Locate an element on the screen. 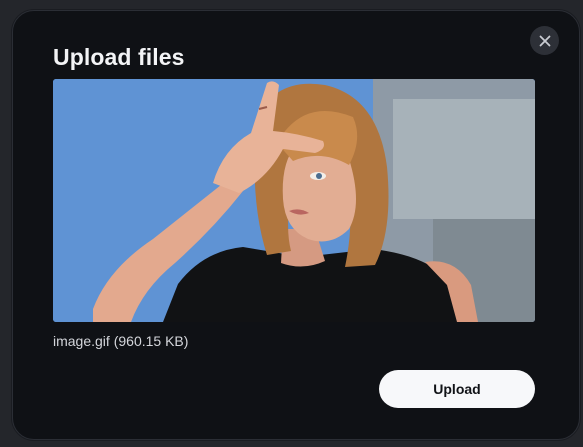 This screenshot has width=583, height=447. close-icon is located at coordinates (544, 40).